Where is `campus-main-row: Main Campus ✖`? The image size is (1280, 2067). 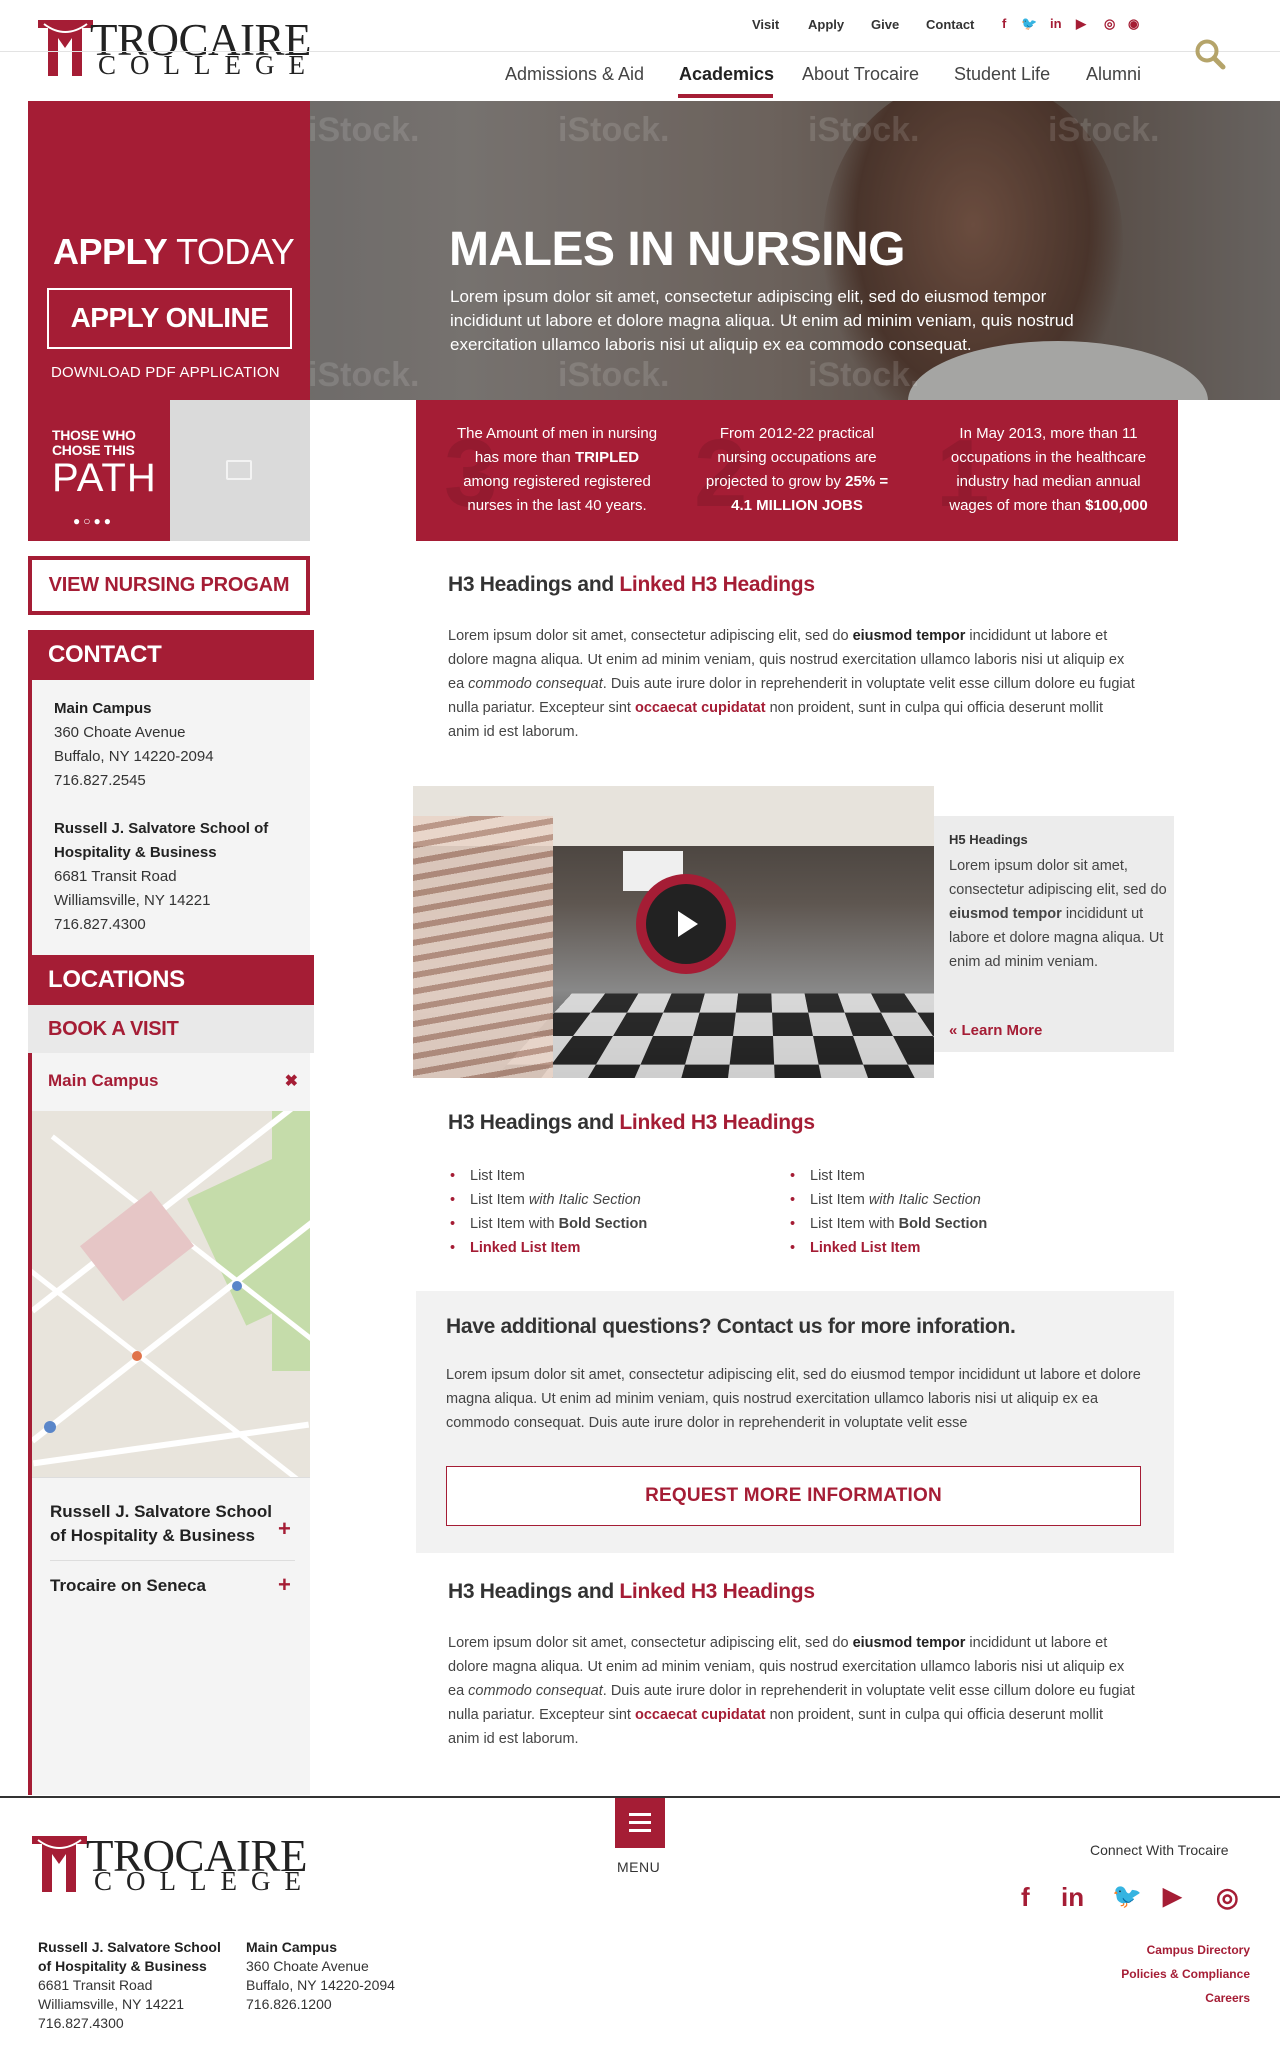
campus-main-row: Main Campus ✖ is located at coordinates (171, 1086).